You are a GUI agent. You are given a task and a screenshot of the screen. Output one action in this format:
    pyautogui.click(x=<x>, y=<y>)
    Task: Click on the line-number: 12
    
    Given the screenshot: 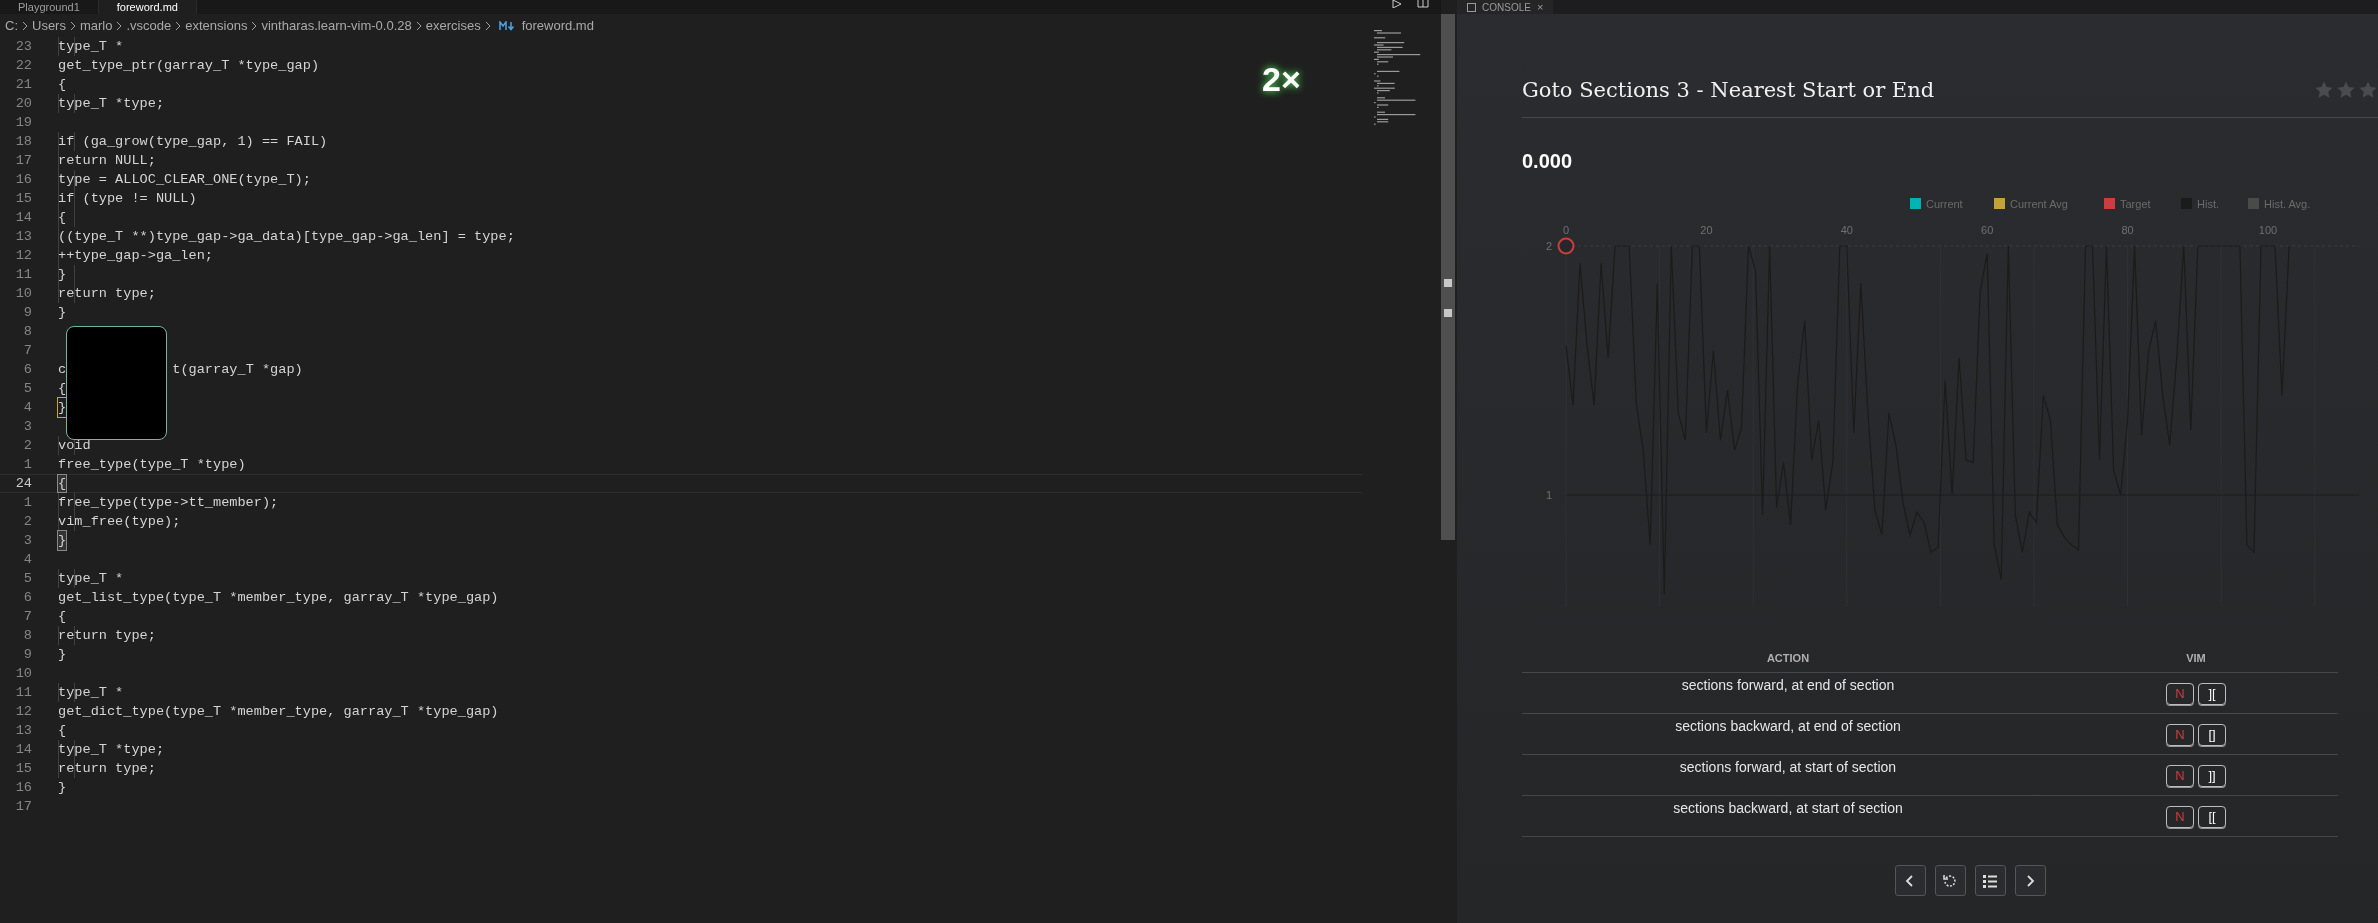 What is the action you would take?
    pyautogui.click(x=23, y=256)
    